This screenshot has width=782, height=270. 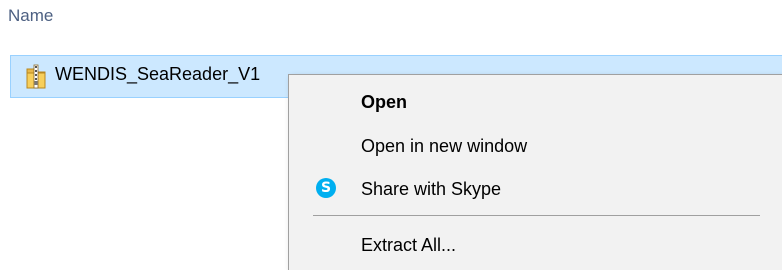 What do you see at coordinates (326, 188) in the screenshot?
I see `skype-icon: S` at bounding box center [326, 188].